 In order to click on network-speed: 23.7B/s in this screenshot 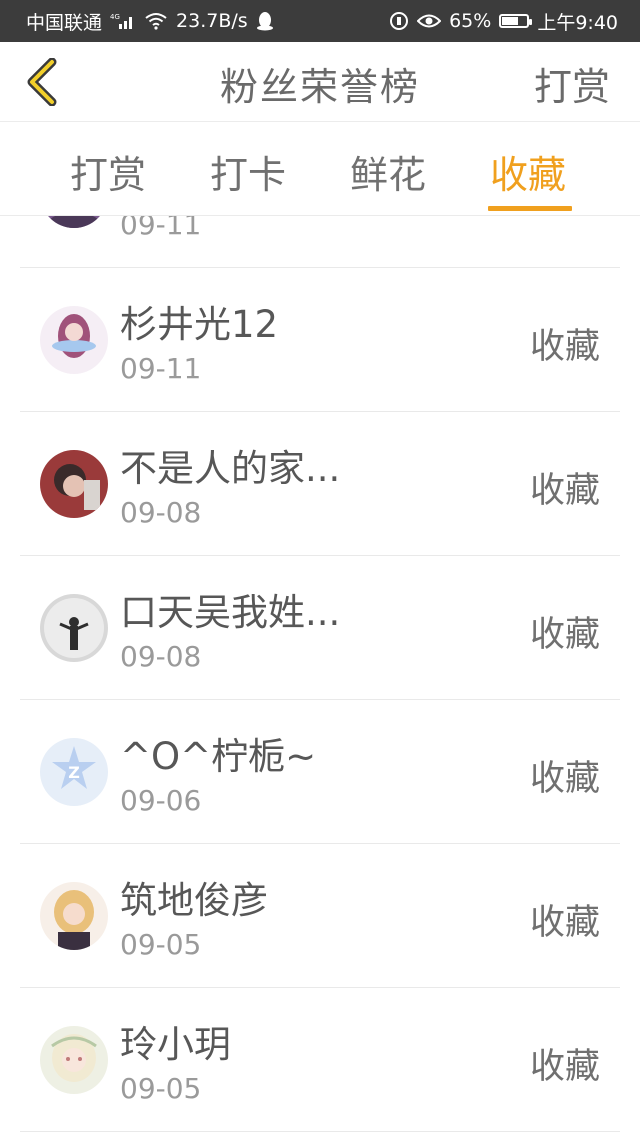, I will do `click(212, 21)`.